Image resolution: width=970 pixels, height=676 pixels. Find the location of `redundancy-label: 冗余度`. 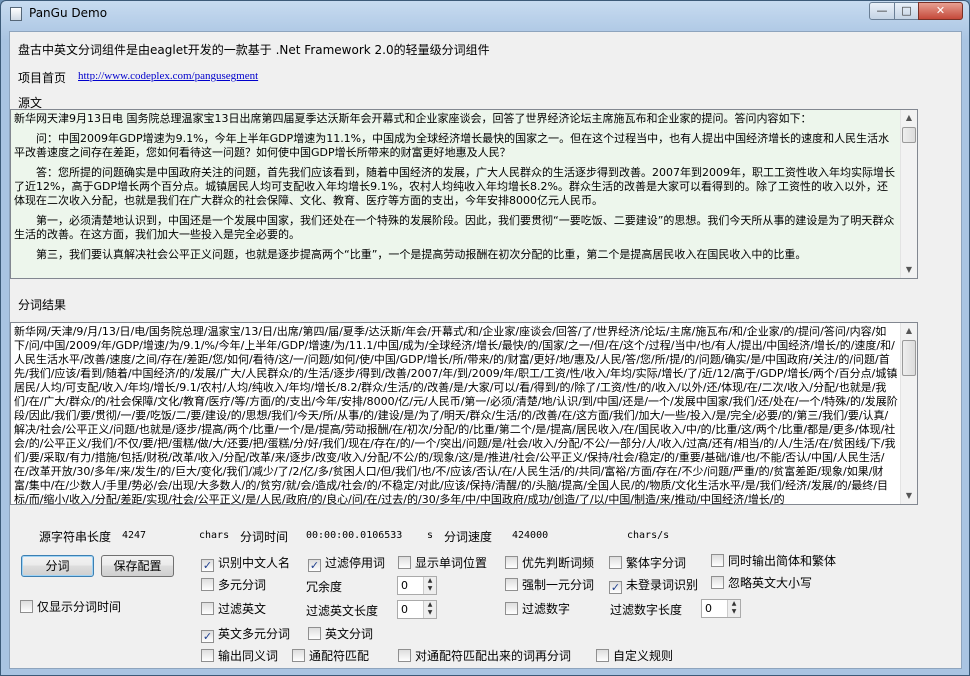

redundancy-label: 冗余度 is located at coordinates (324, 587).